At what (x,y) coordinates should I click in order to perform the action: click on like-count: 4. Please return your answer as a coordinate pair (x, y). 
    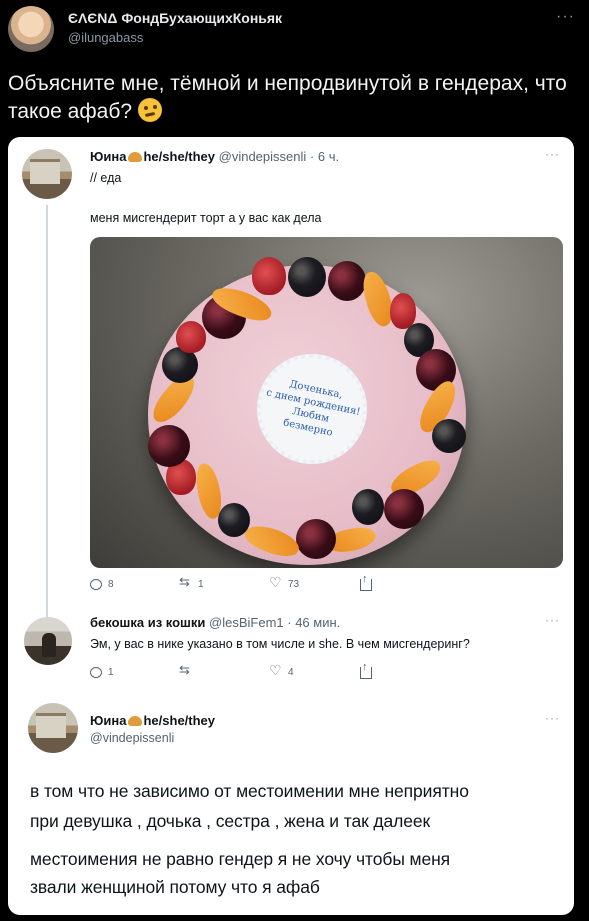
    Looking at the image, I should click on (291, 672).